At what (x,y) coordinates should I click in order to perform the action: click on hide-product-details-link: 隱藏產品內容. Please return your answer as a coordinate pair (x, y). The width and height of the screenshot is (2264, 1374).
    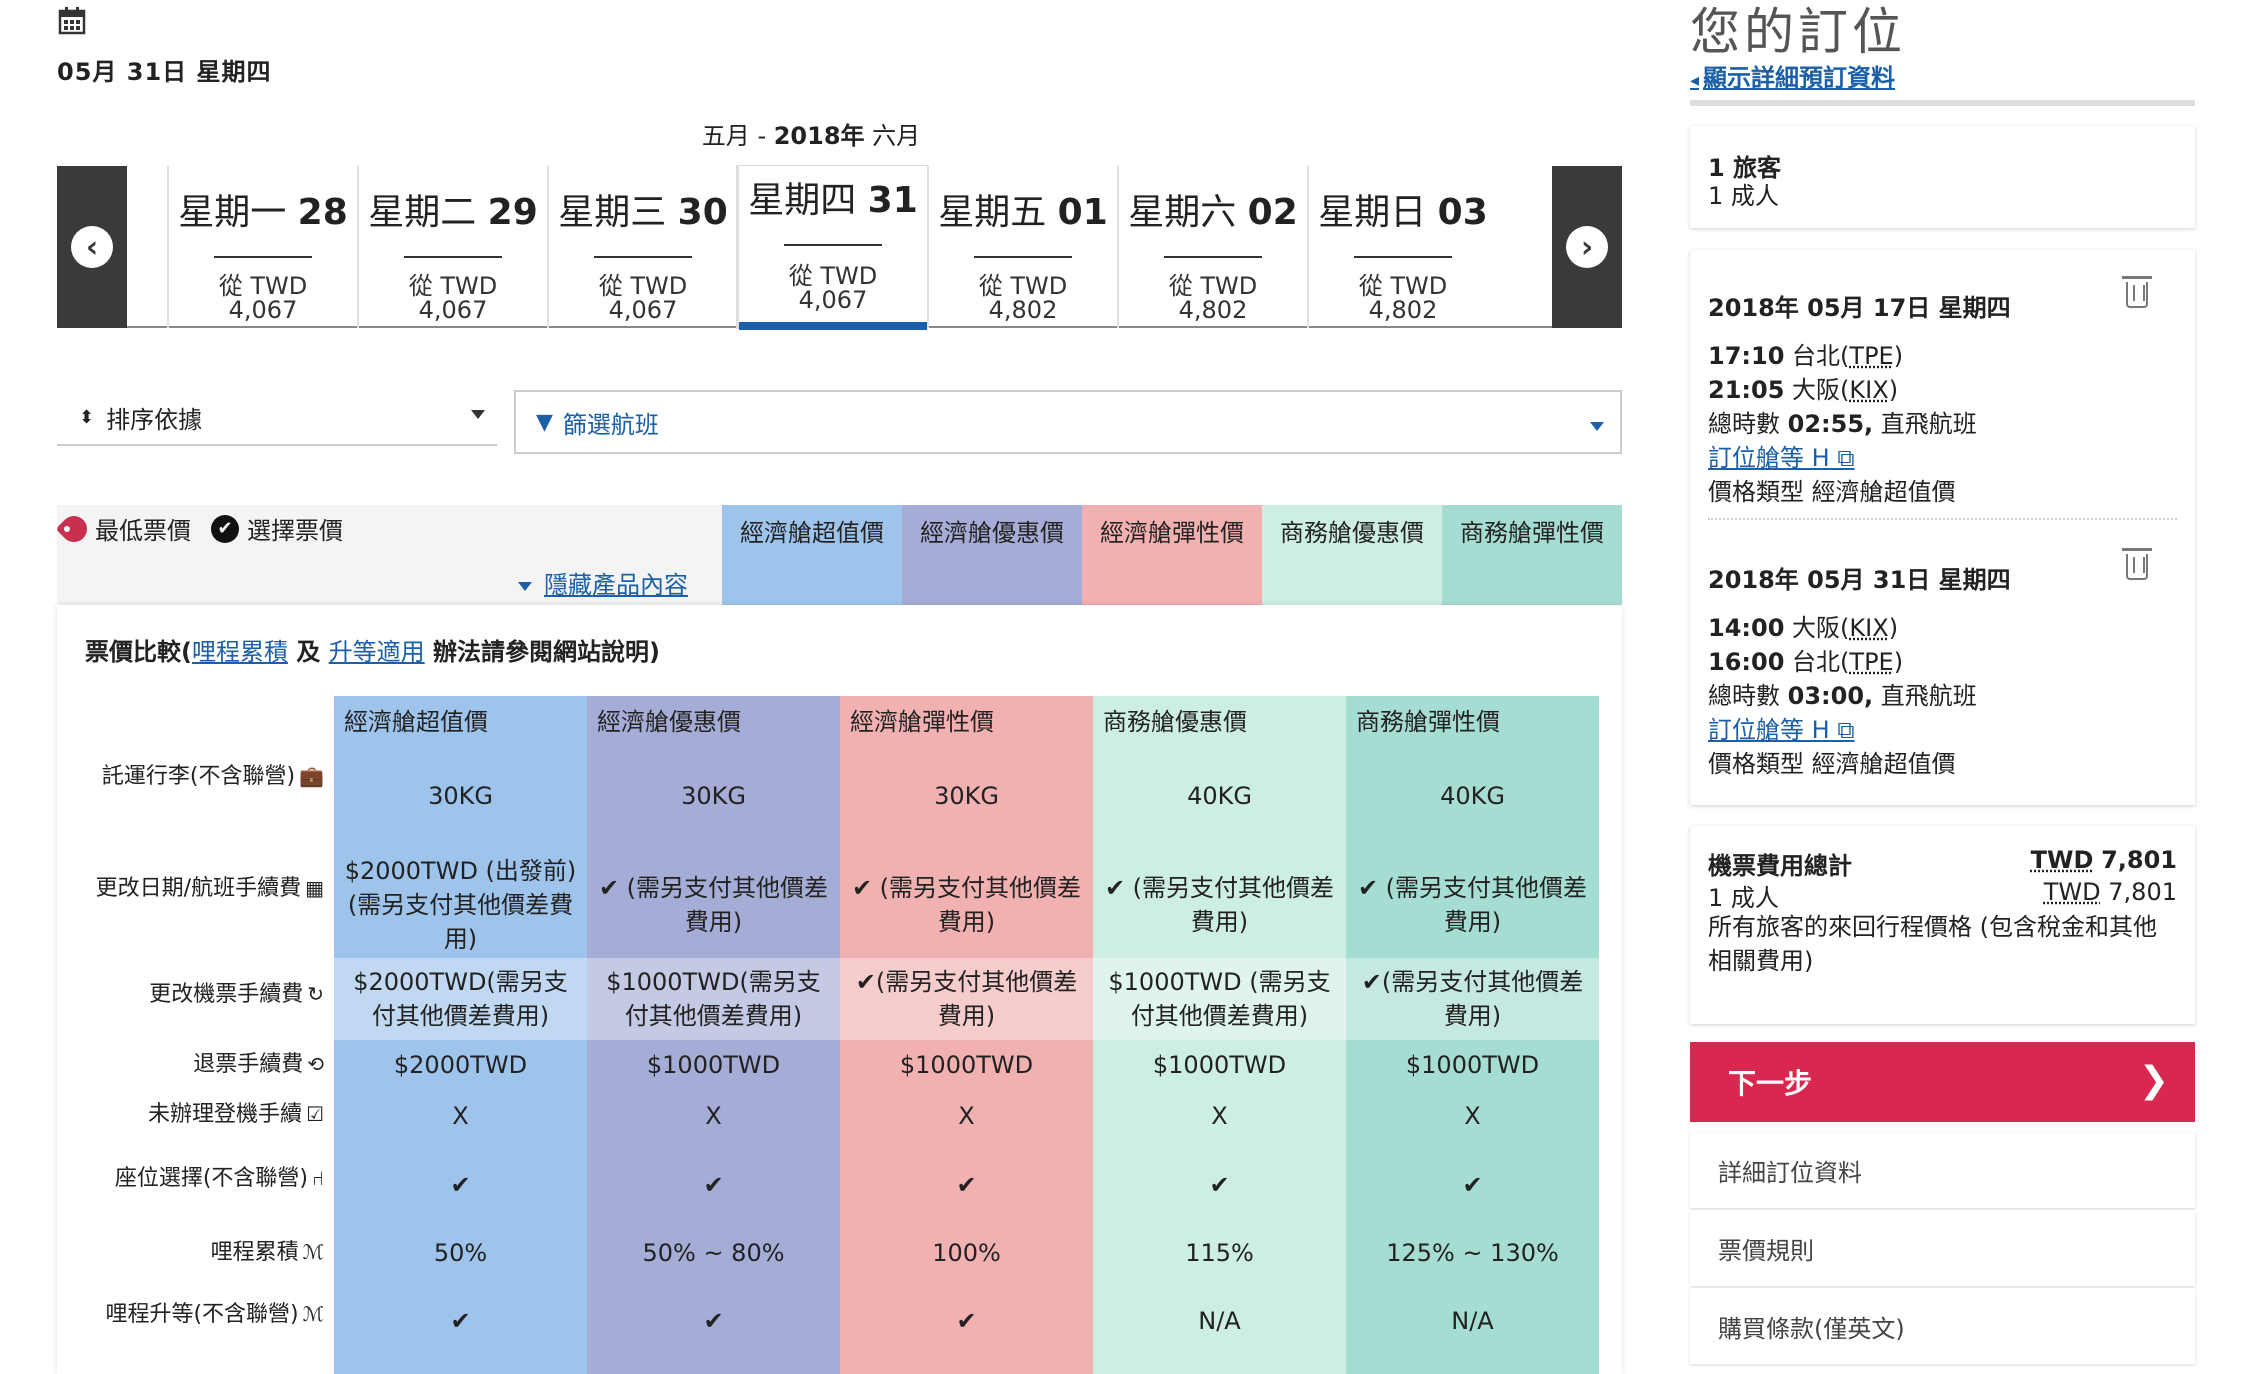
    Looking at the image, I should click on (603, 582).